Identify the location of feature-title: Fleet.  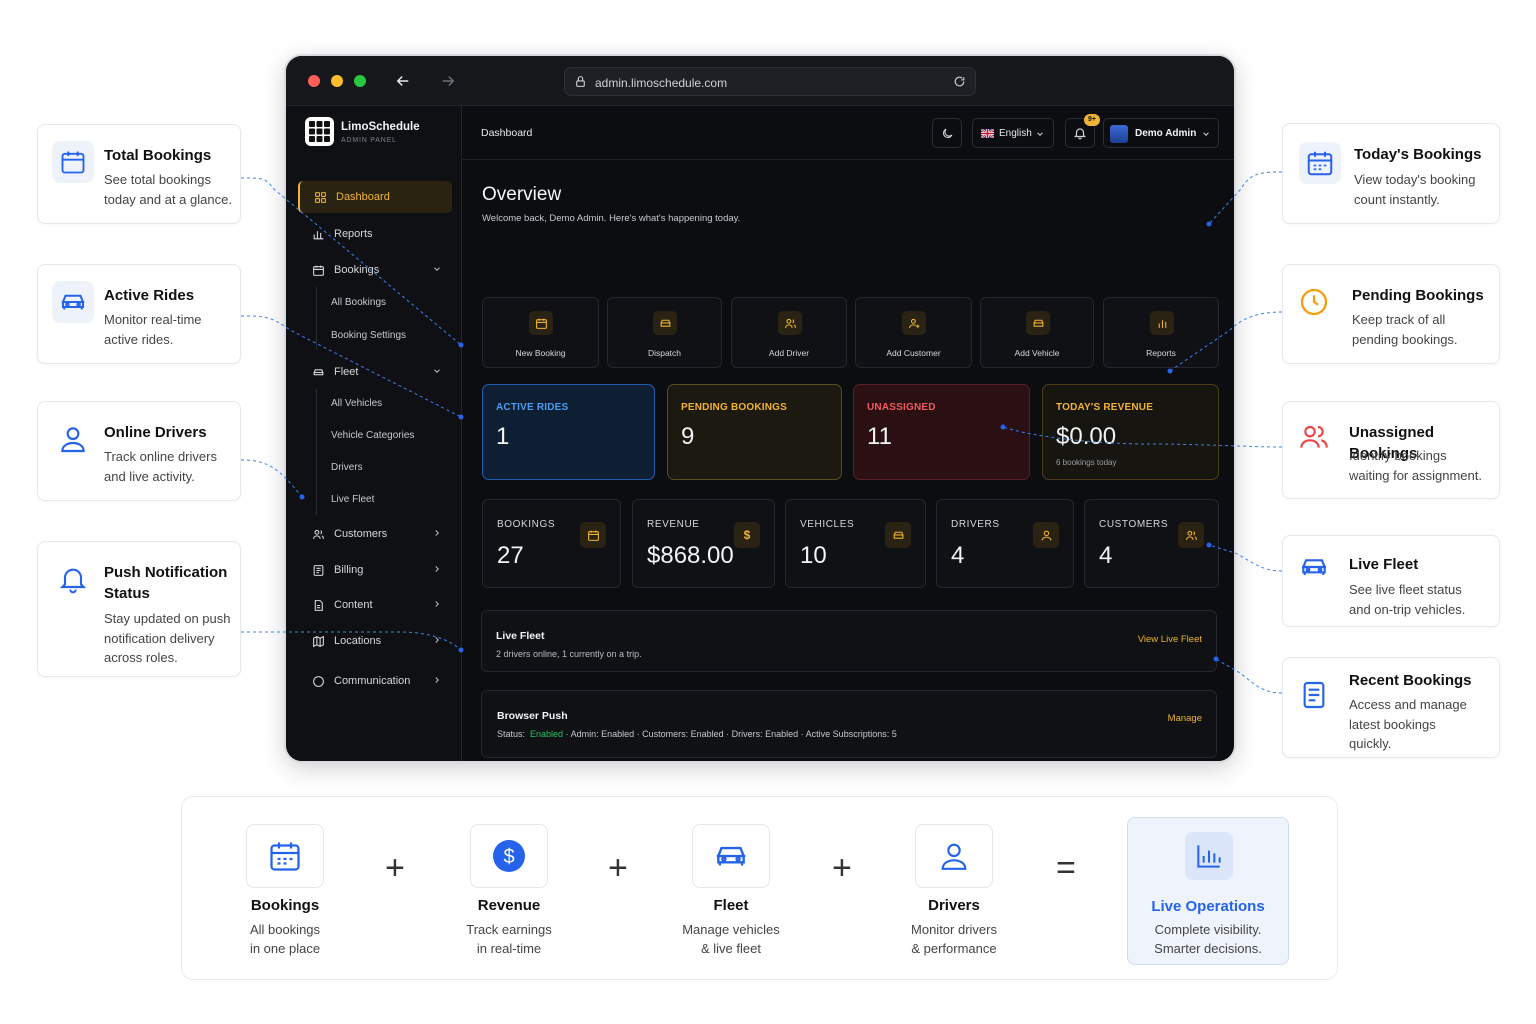
(731, 905).